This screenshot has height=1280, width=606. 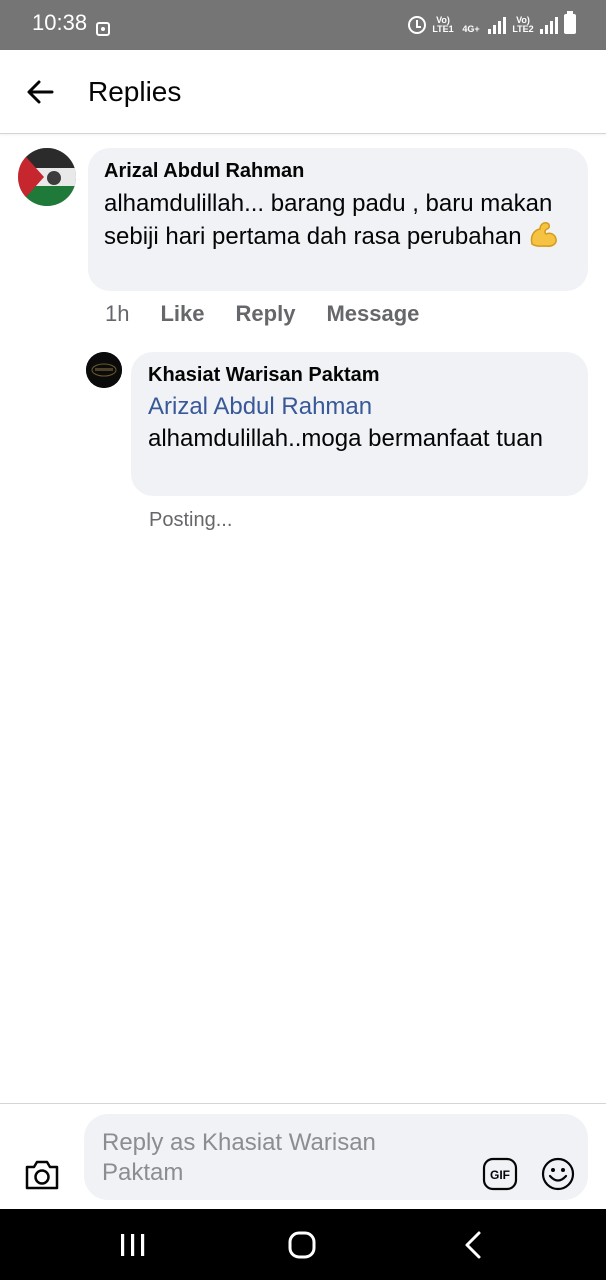 I want to click on comment-time: 1h, so click(x=117, y=313).